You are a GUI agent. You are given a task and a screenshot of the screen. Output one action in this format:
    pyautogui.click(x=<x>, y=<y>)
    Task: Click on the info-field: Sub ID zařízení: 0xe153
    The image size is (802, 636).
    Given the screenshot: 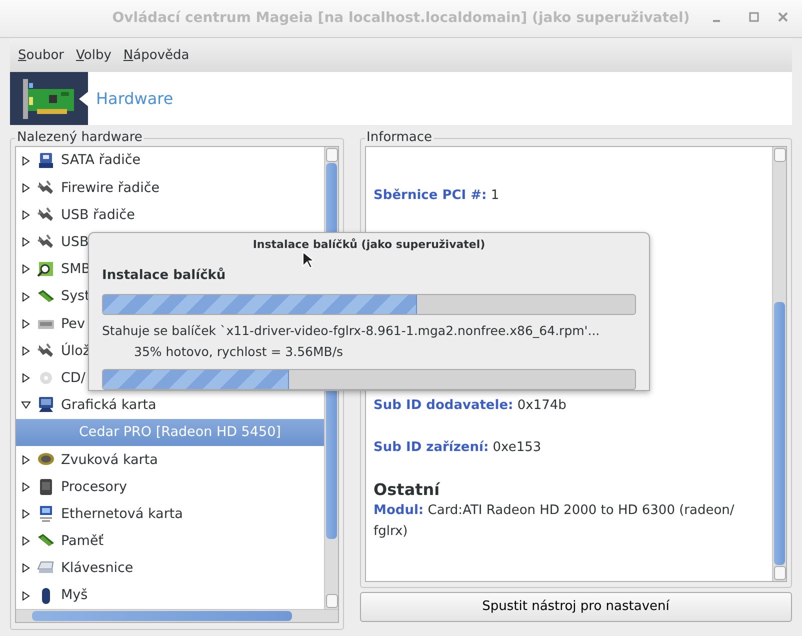 What is the action you would take?
    pyautogui.click(x=569, y=447)
    